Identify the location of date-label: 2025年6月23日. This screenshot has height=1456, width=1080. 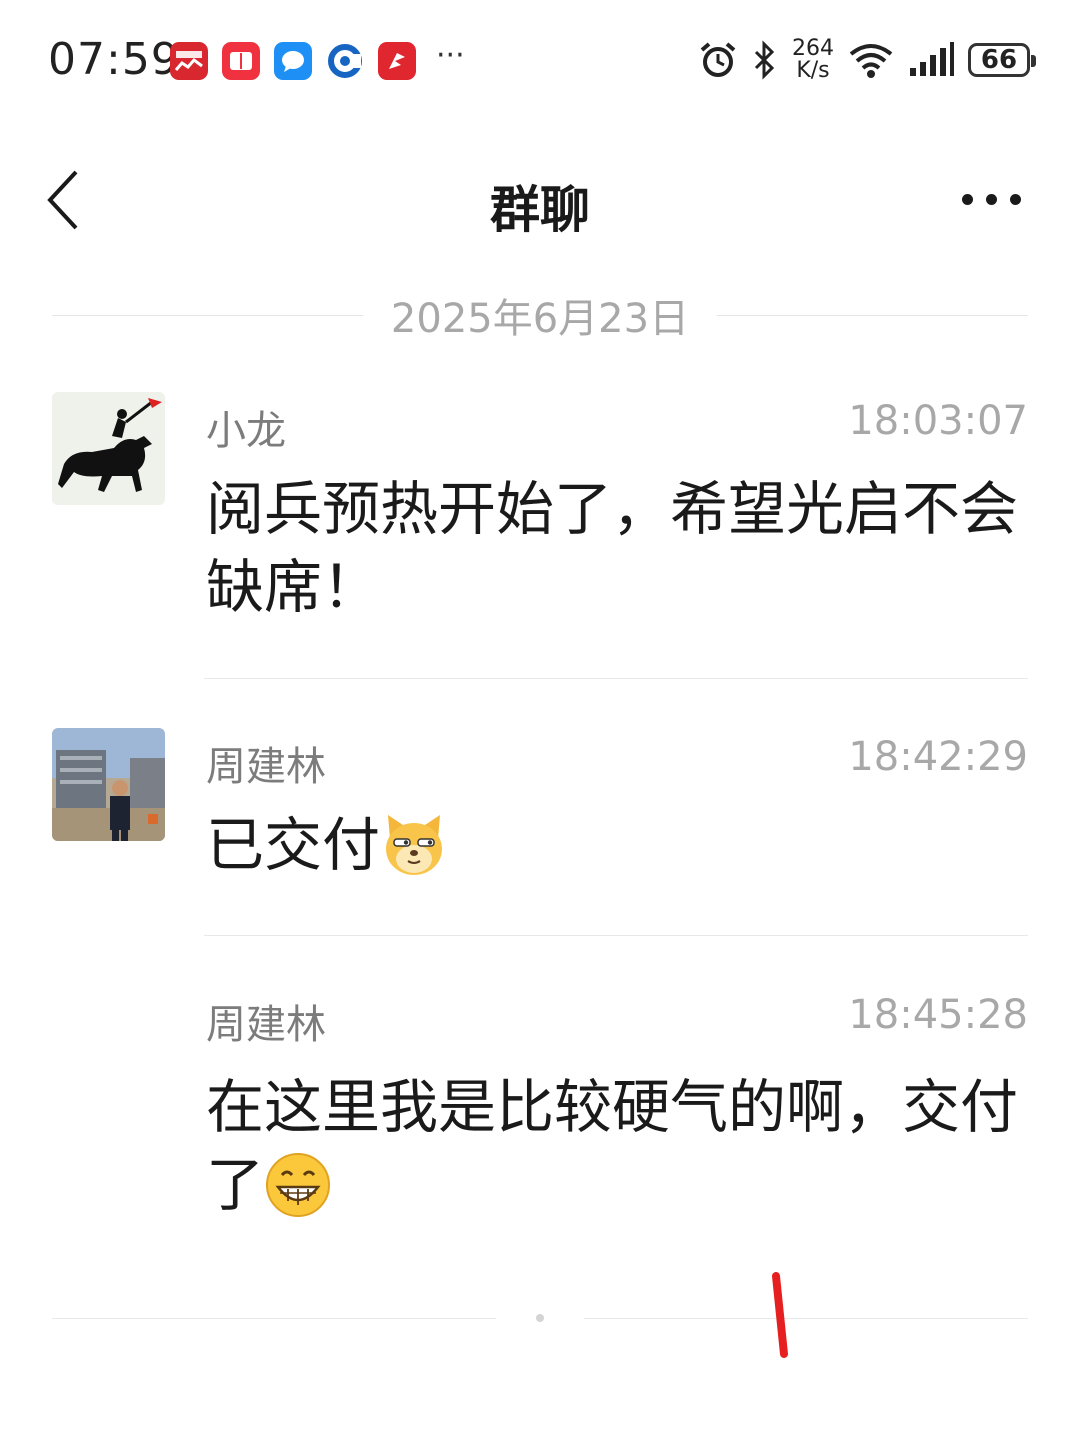
(540, 319).